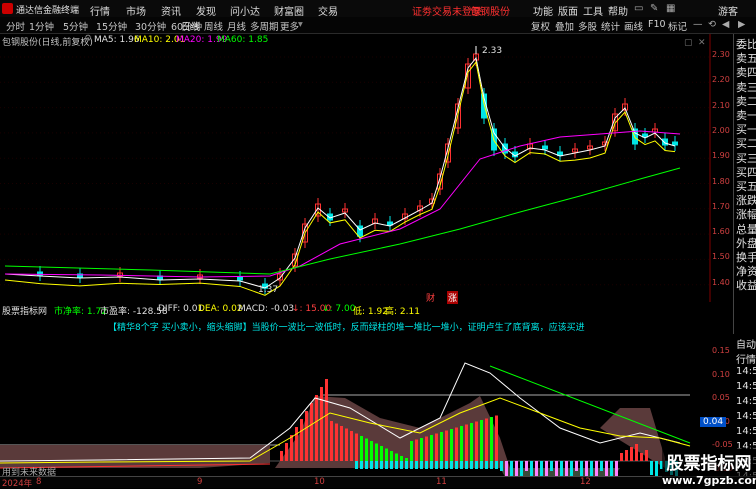 The height and width of the screenshot is (489, 756). Describe the element at coordinates (721, 105) in the screenshot. I see `y-tick-label: 2.10` at that location.